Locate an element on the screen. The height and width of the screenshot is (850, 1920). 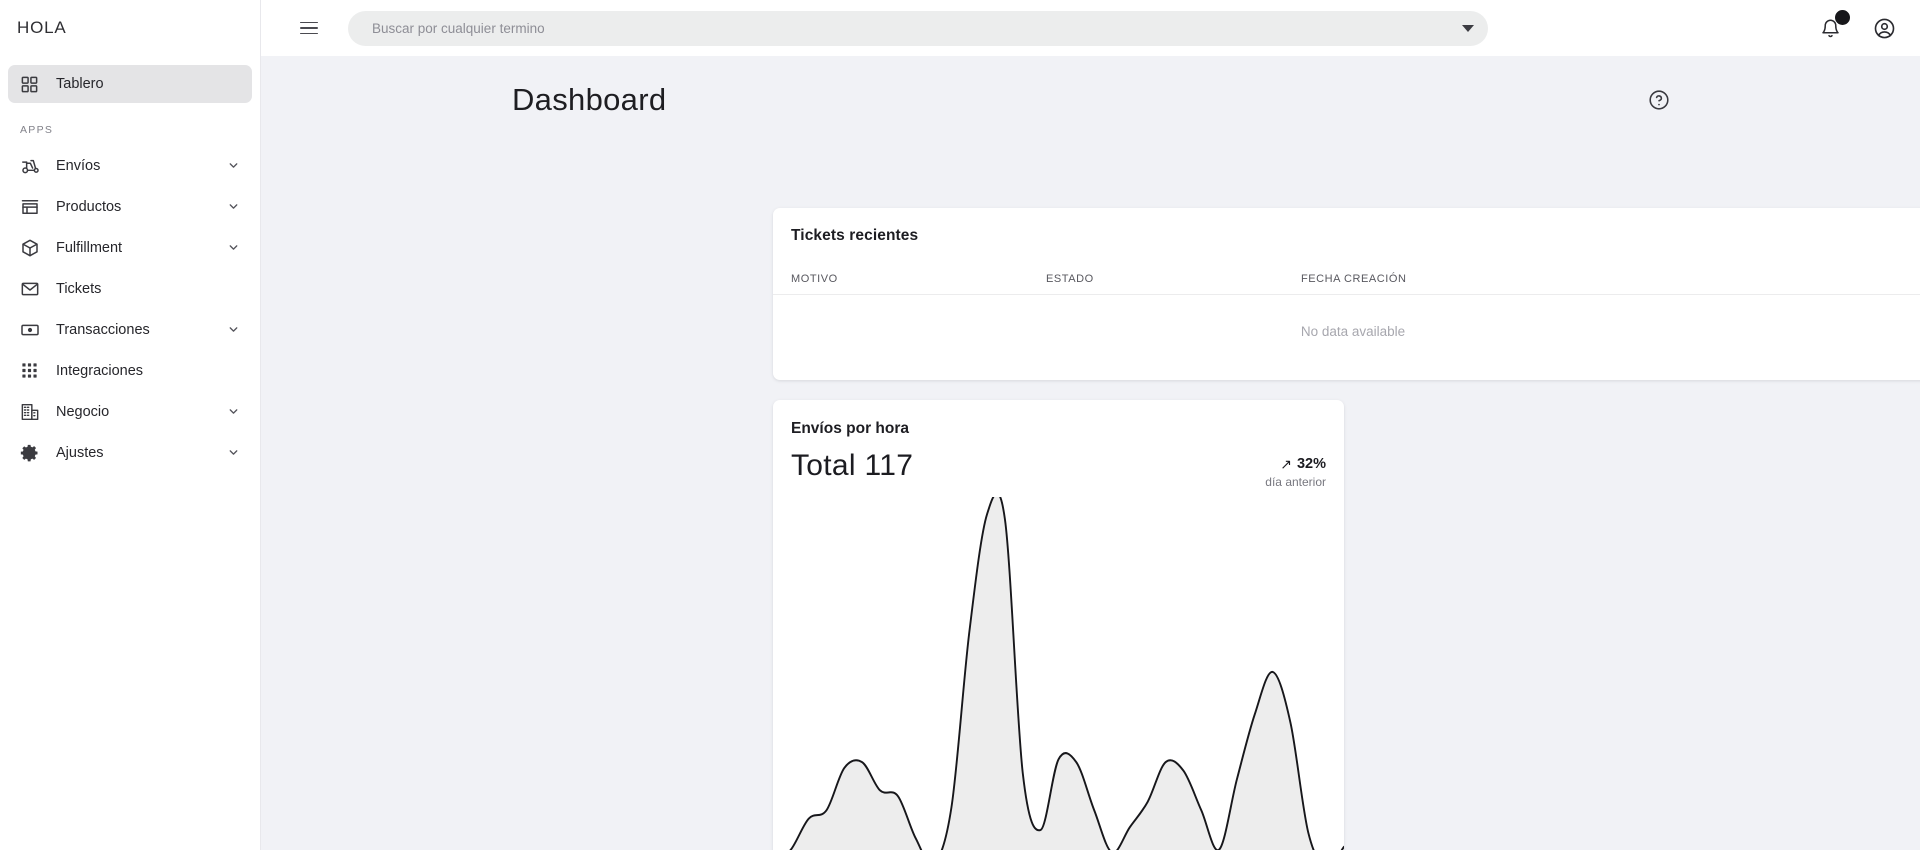
chart-delta: ↗ 32% día anterior is located at coordinates (1295, 469).